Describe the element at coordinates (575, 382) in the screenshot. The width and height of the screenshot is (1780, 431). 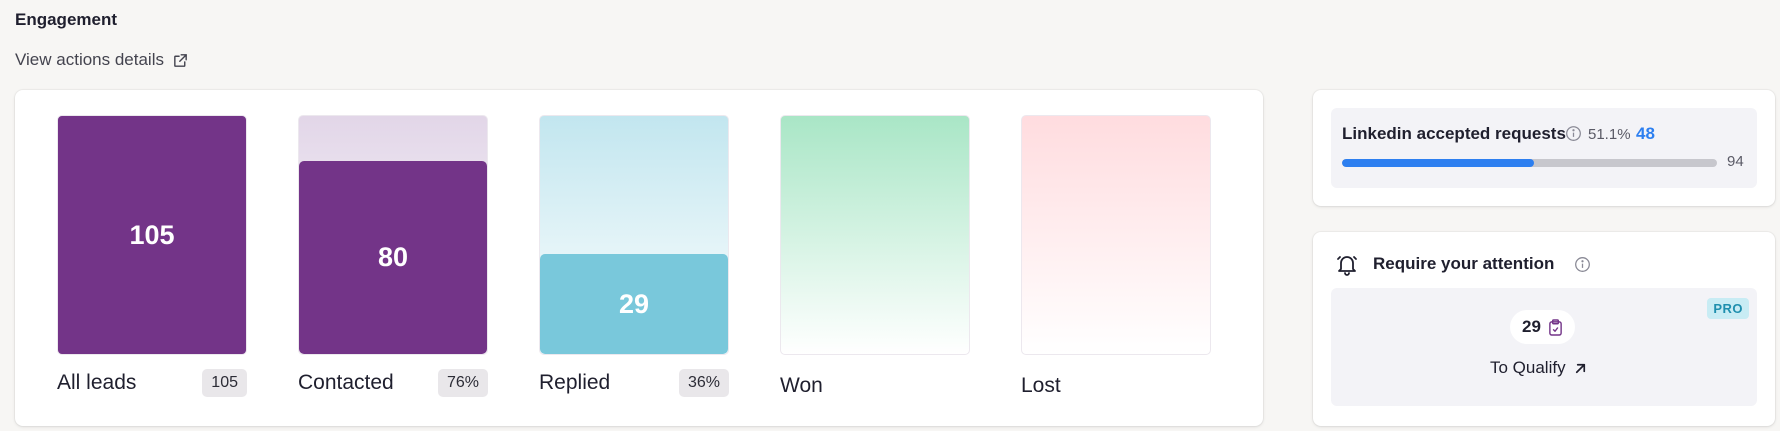
I see `stage-label: Replied` at that location.